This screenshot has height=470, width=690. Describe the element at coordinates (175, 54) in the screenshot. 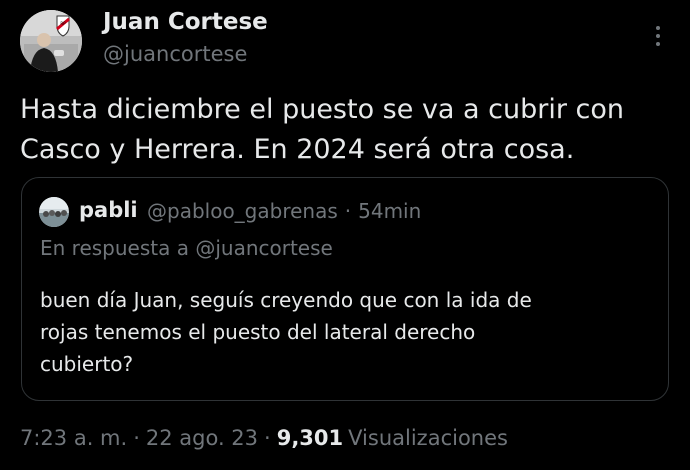

I see `author-handle: @juancortese` at that location.